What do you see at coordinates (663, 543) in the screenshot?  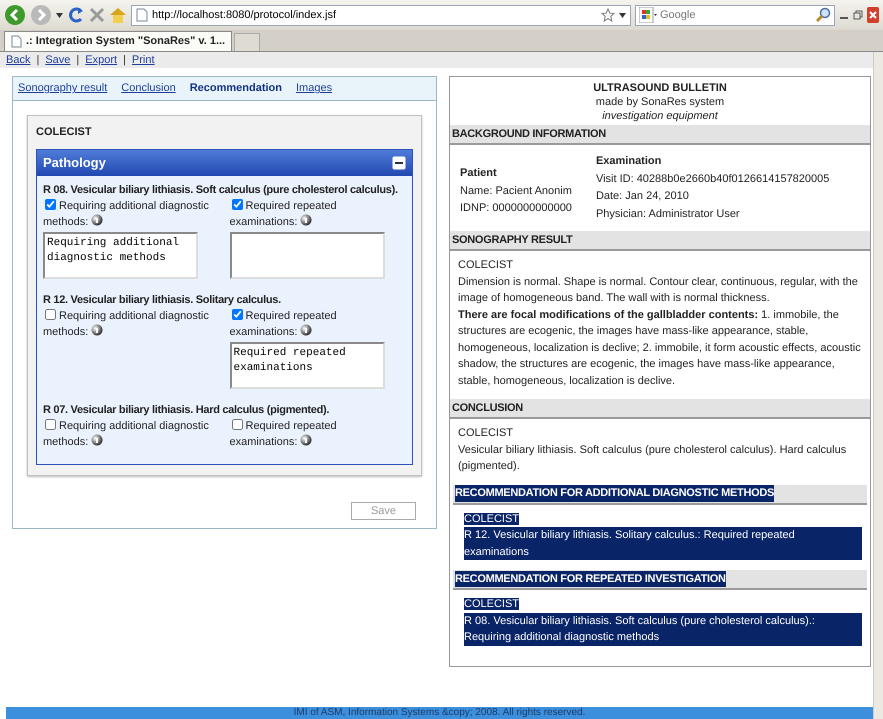 I see `section-text: R 12. Vesicular biliary lithiasis. Solitary calculus.: Required repeated examinations` at bounding box center [663, 543].